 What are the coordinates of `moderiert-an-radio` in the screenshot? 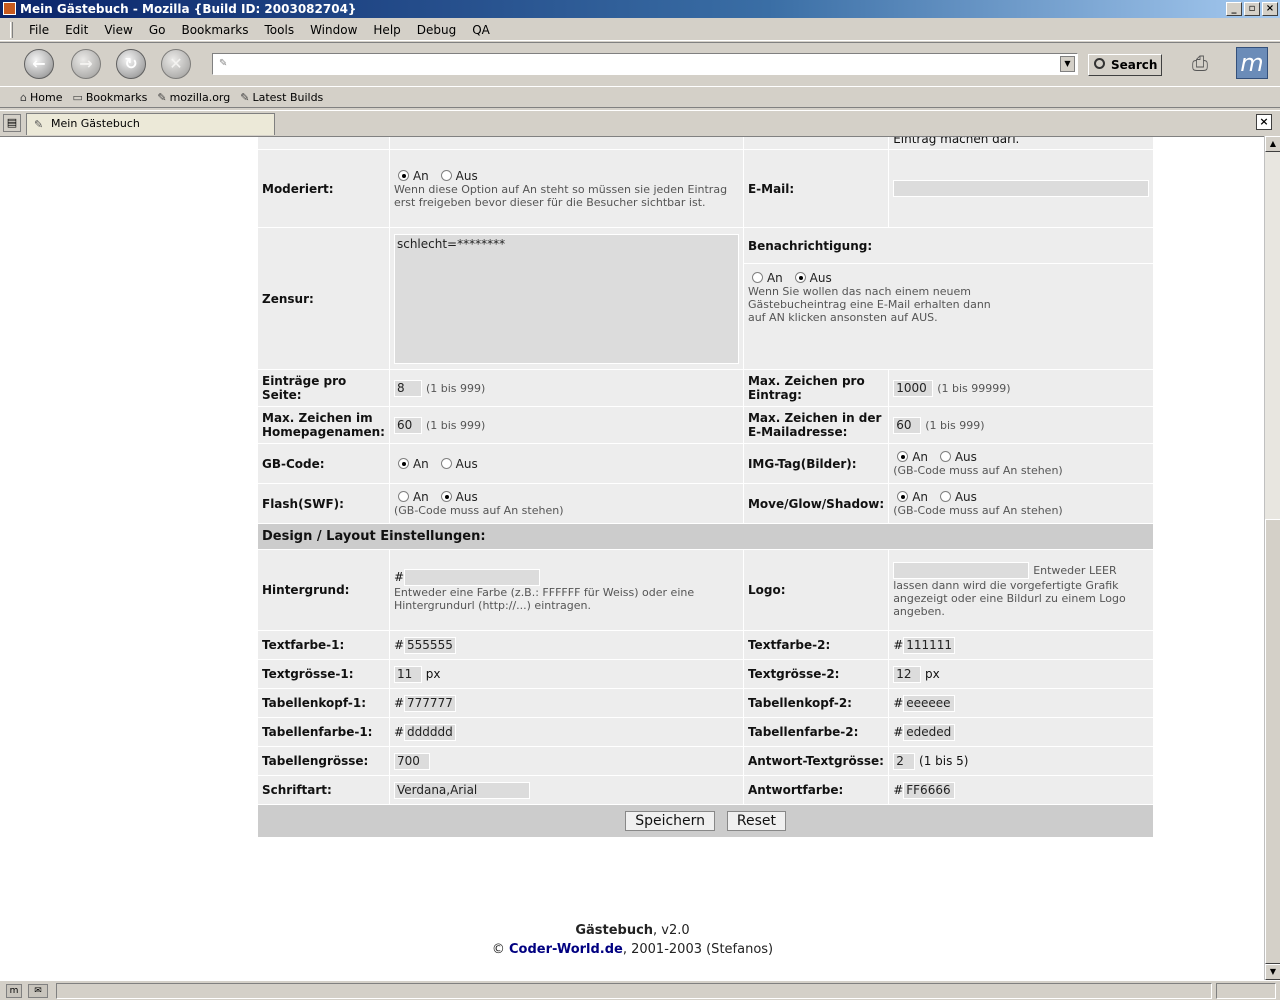 It's located at (403, 175).